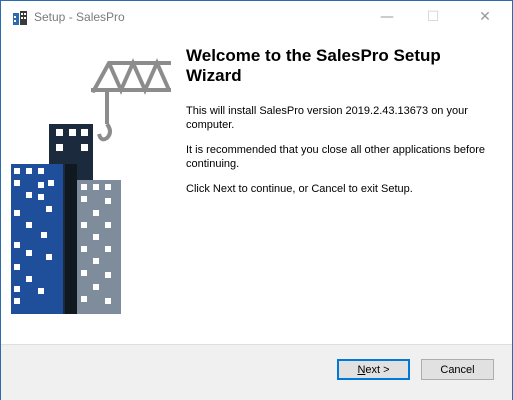 The height and width of the screenshot is (400, 513). I want to click on minimize-icon: —, so click(387, 16).